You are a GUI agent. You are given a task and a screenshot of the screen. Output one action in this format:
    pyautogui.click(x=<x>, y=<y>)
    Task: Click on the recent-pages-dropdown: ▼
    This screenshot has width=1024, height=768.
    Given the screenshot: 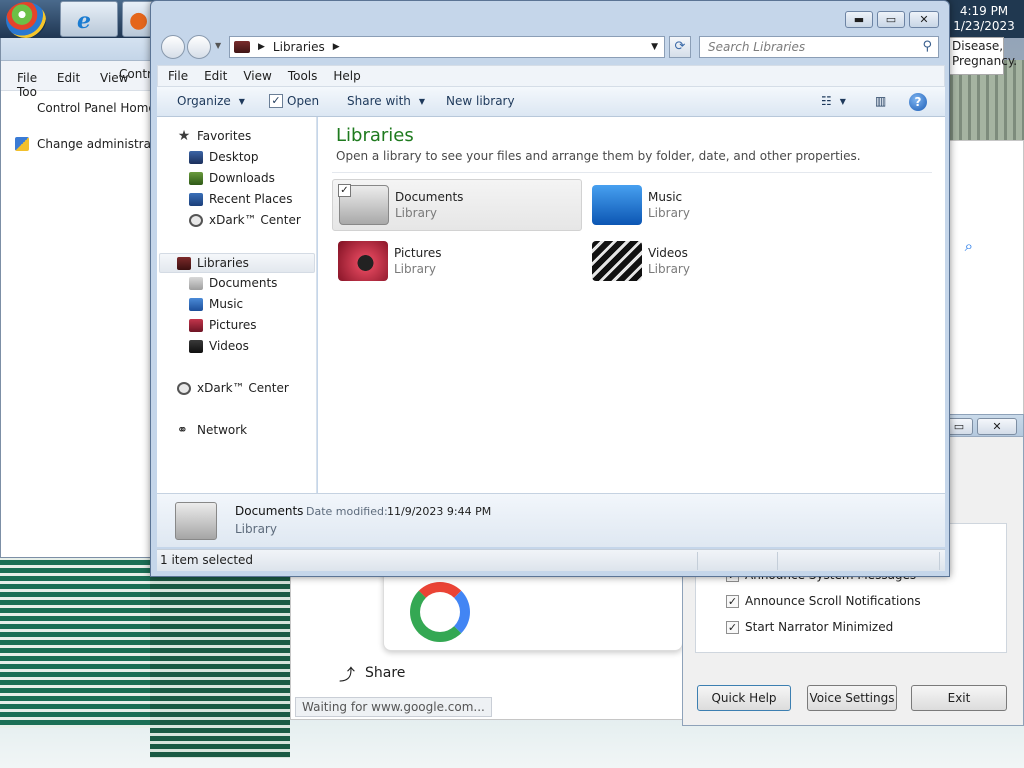 What is the action you would take?
    pyautogui.click(x=218, y=45)
    